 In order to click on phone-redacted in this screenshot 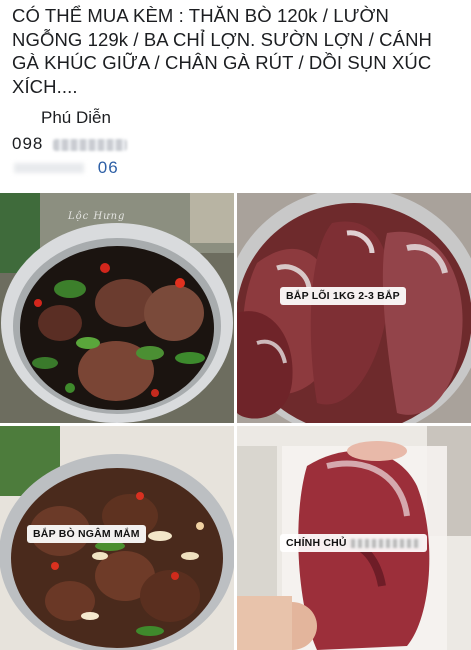, I will do `click(90, 144)`.